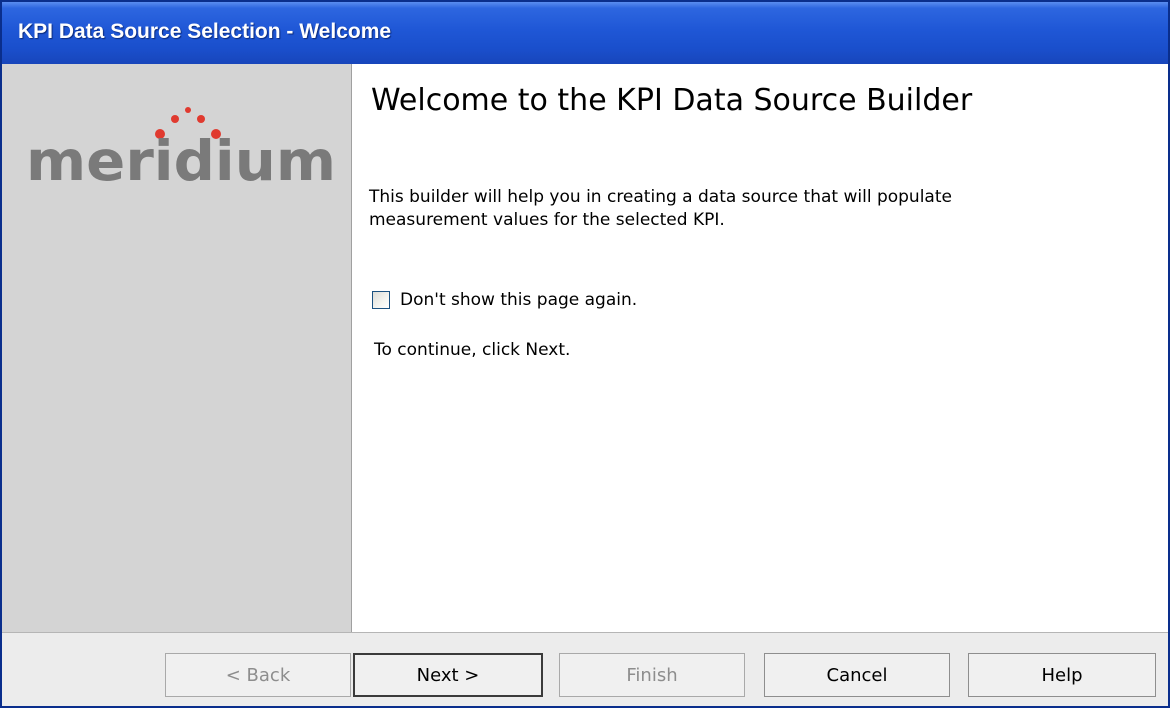 The height and width of the screenshot is (708, 1170). I want to click on logo-wordmark: meridium, so click(181, 157).